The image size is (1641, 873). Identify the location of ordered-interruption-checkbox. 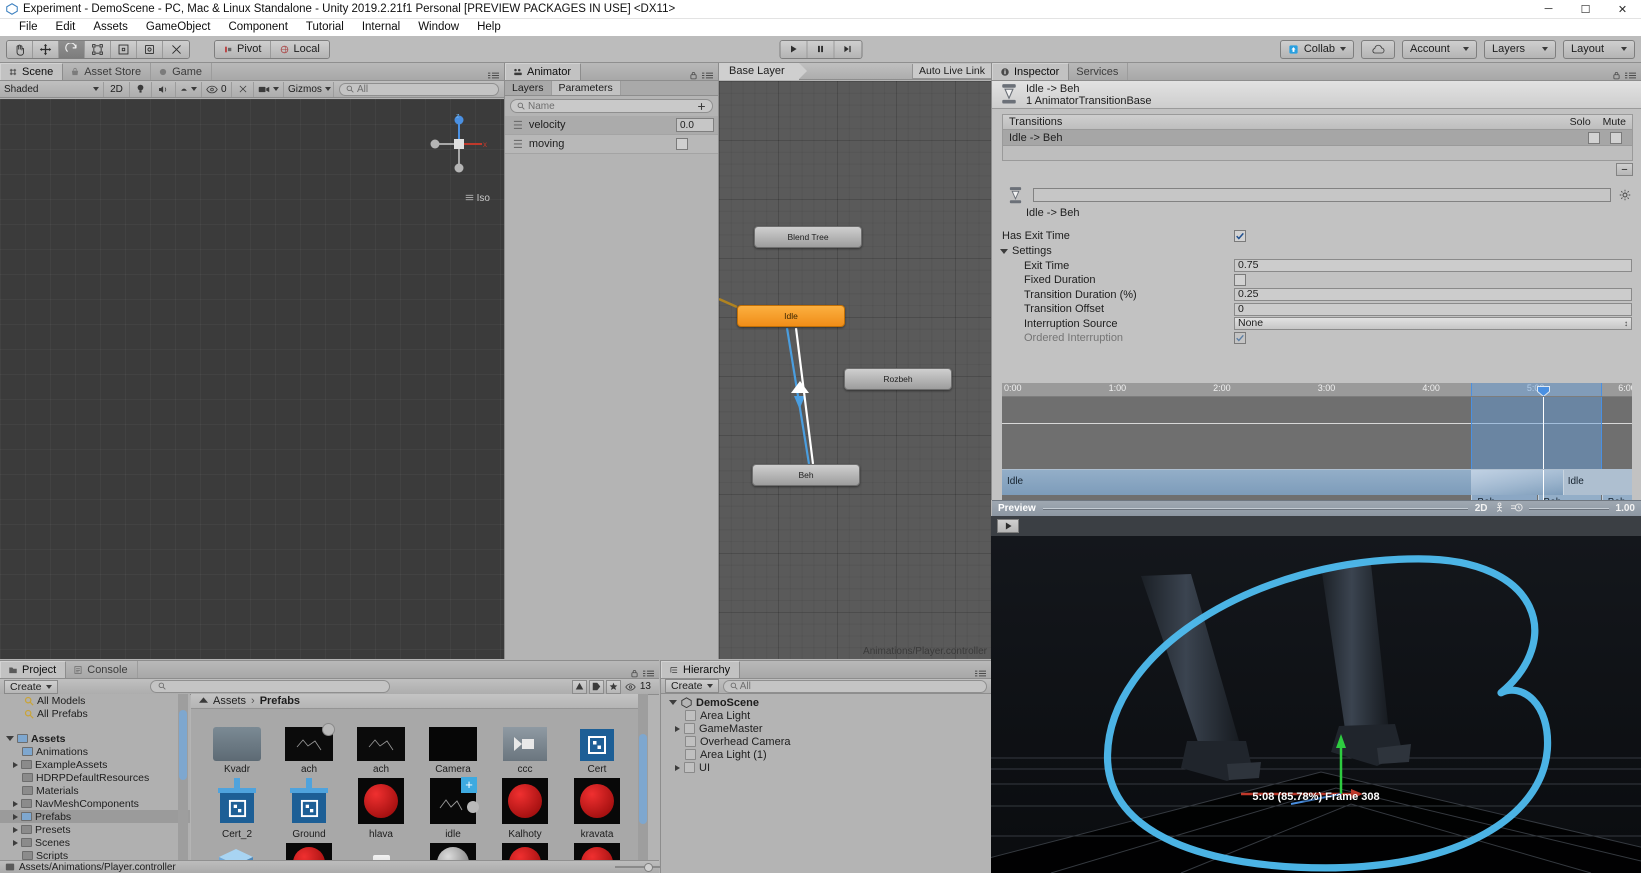
(1240, 338).